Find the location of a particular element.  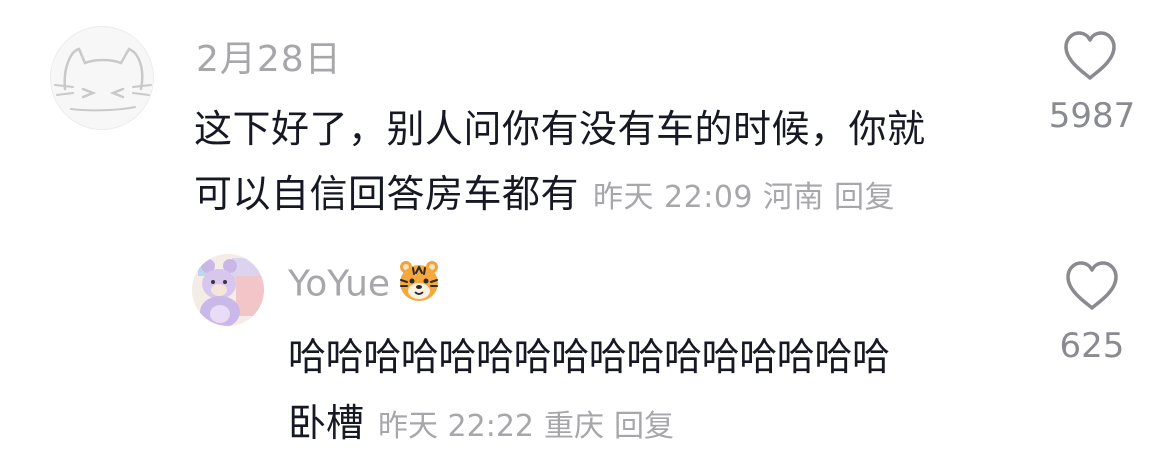

like-count: 625 is located at coordinates (1092, 346).